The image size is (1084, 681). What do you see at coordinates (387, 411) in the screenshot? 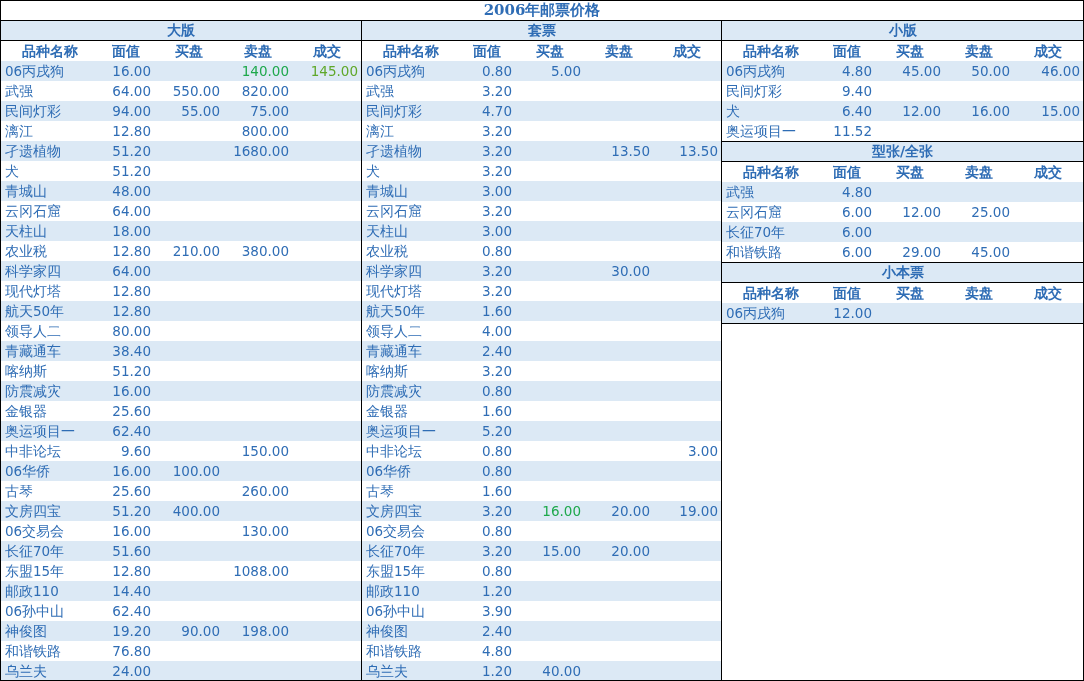
I see `table-cell-text: 金银器` at bounding box center [387, 411].